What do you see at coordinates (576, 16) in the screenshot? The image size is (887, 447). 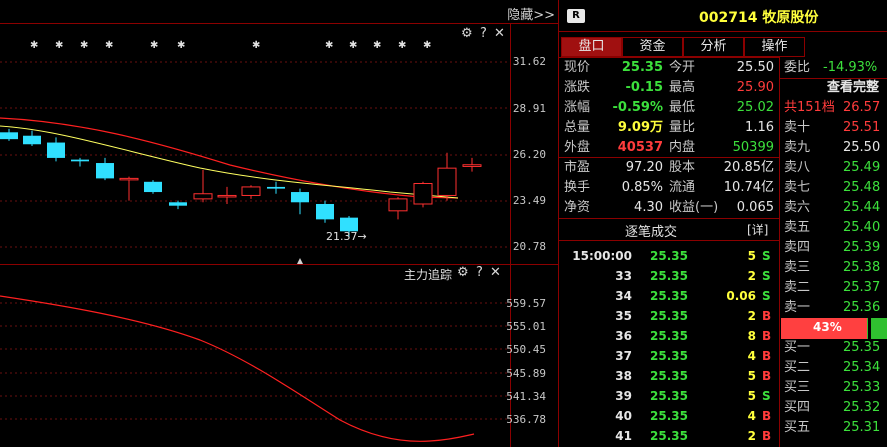 I see `r-badge: R` at bounding box center [576, 16].